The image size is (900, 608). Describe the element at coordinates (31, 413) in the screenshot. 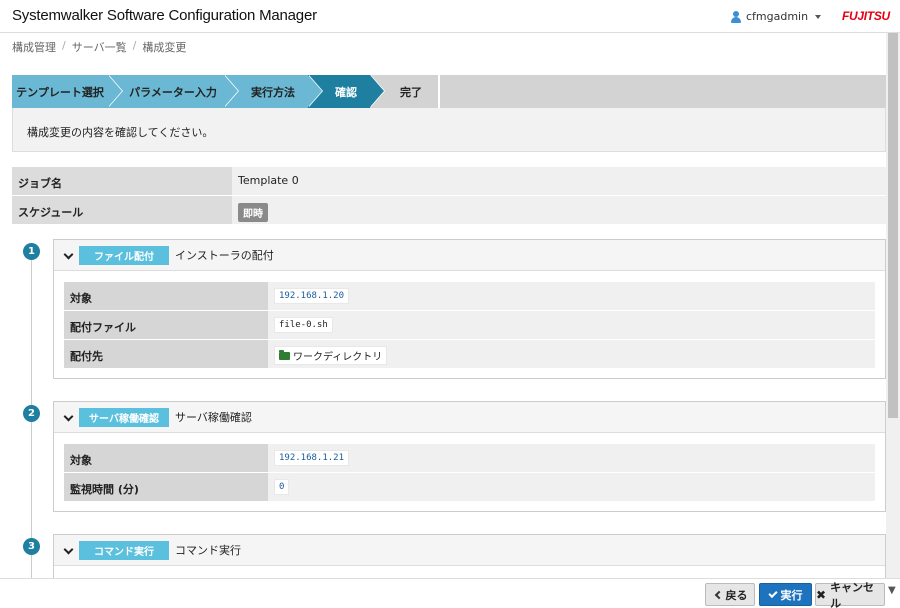

I see `task-number-2: 2` at that location.